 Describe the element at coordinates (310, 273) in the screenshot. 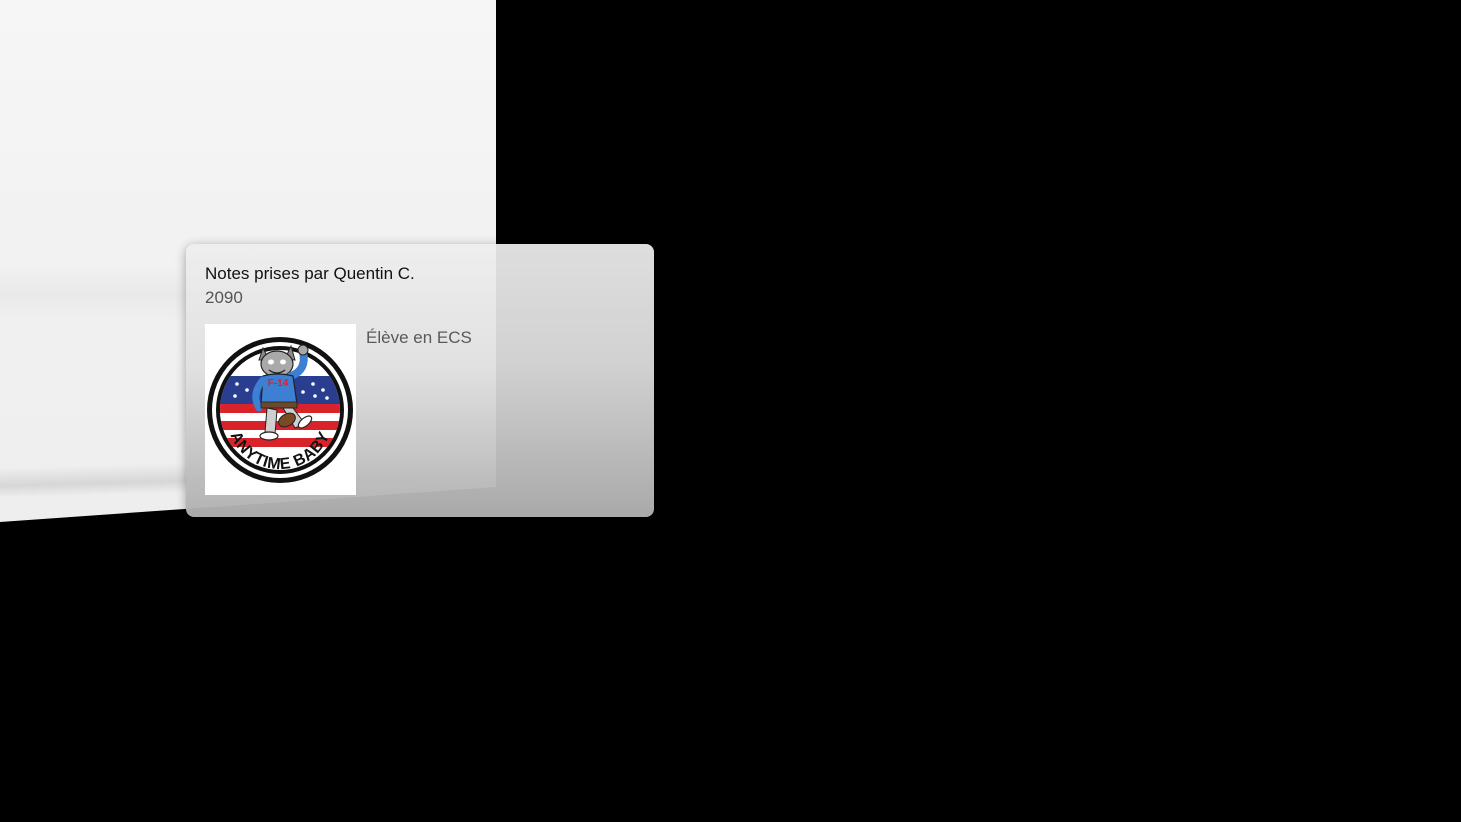

I see `card-title: Notes prises par Quentin C.` at that location.